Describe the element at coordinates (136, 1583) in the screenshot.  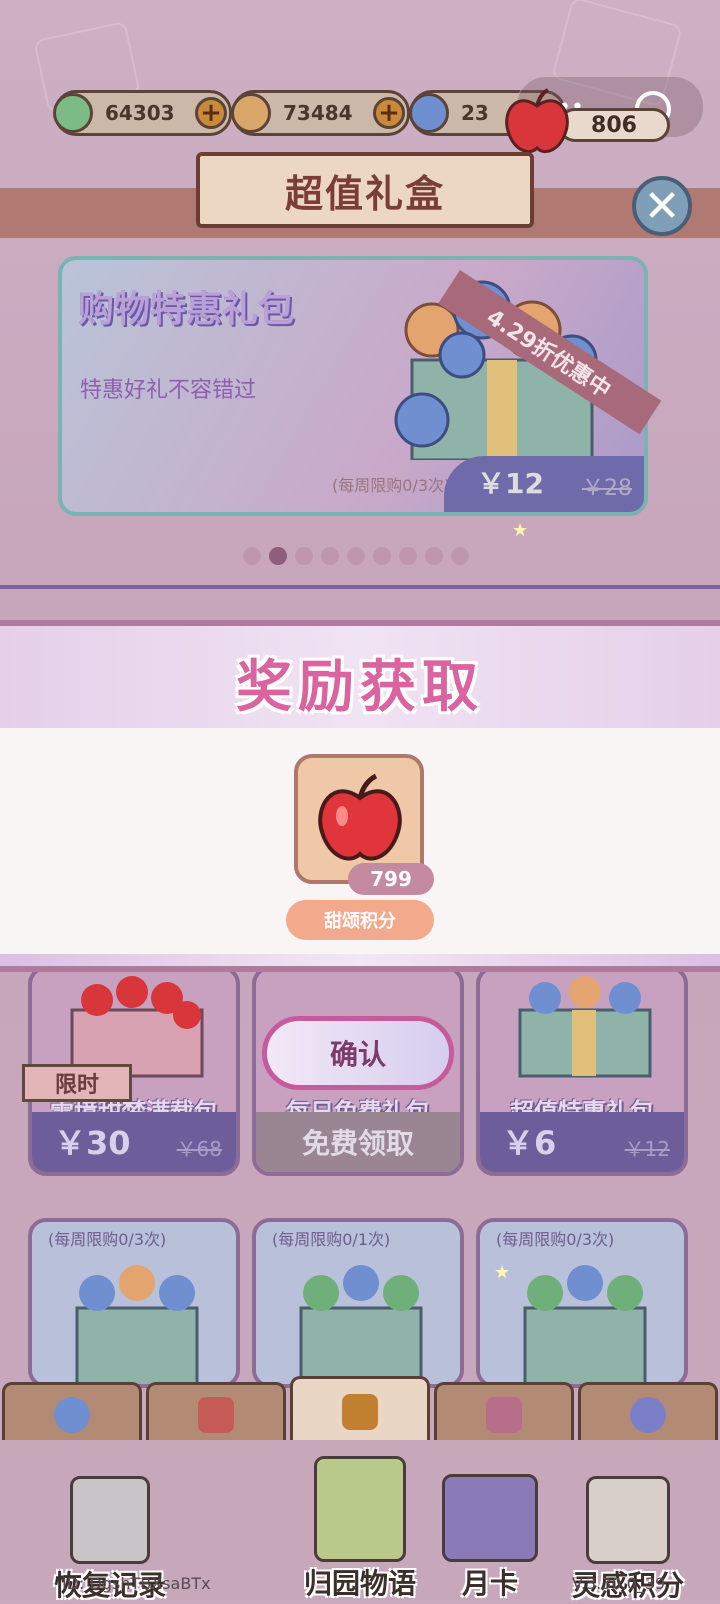
I see `user-id: ID: DgshTBXsaBTx` at that location.